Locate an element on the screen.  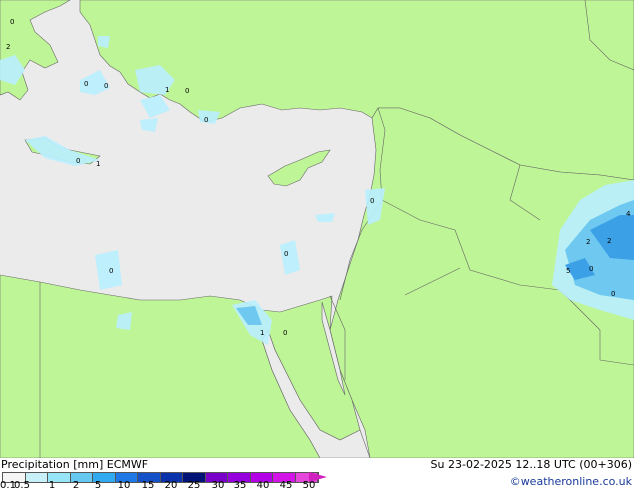
scale-tick-label: 25 is located at coordinates (194, 485).